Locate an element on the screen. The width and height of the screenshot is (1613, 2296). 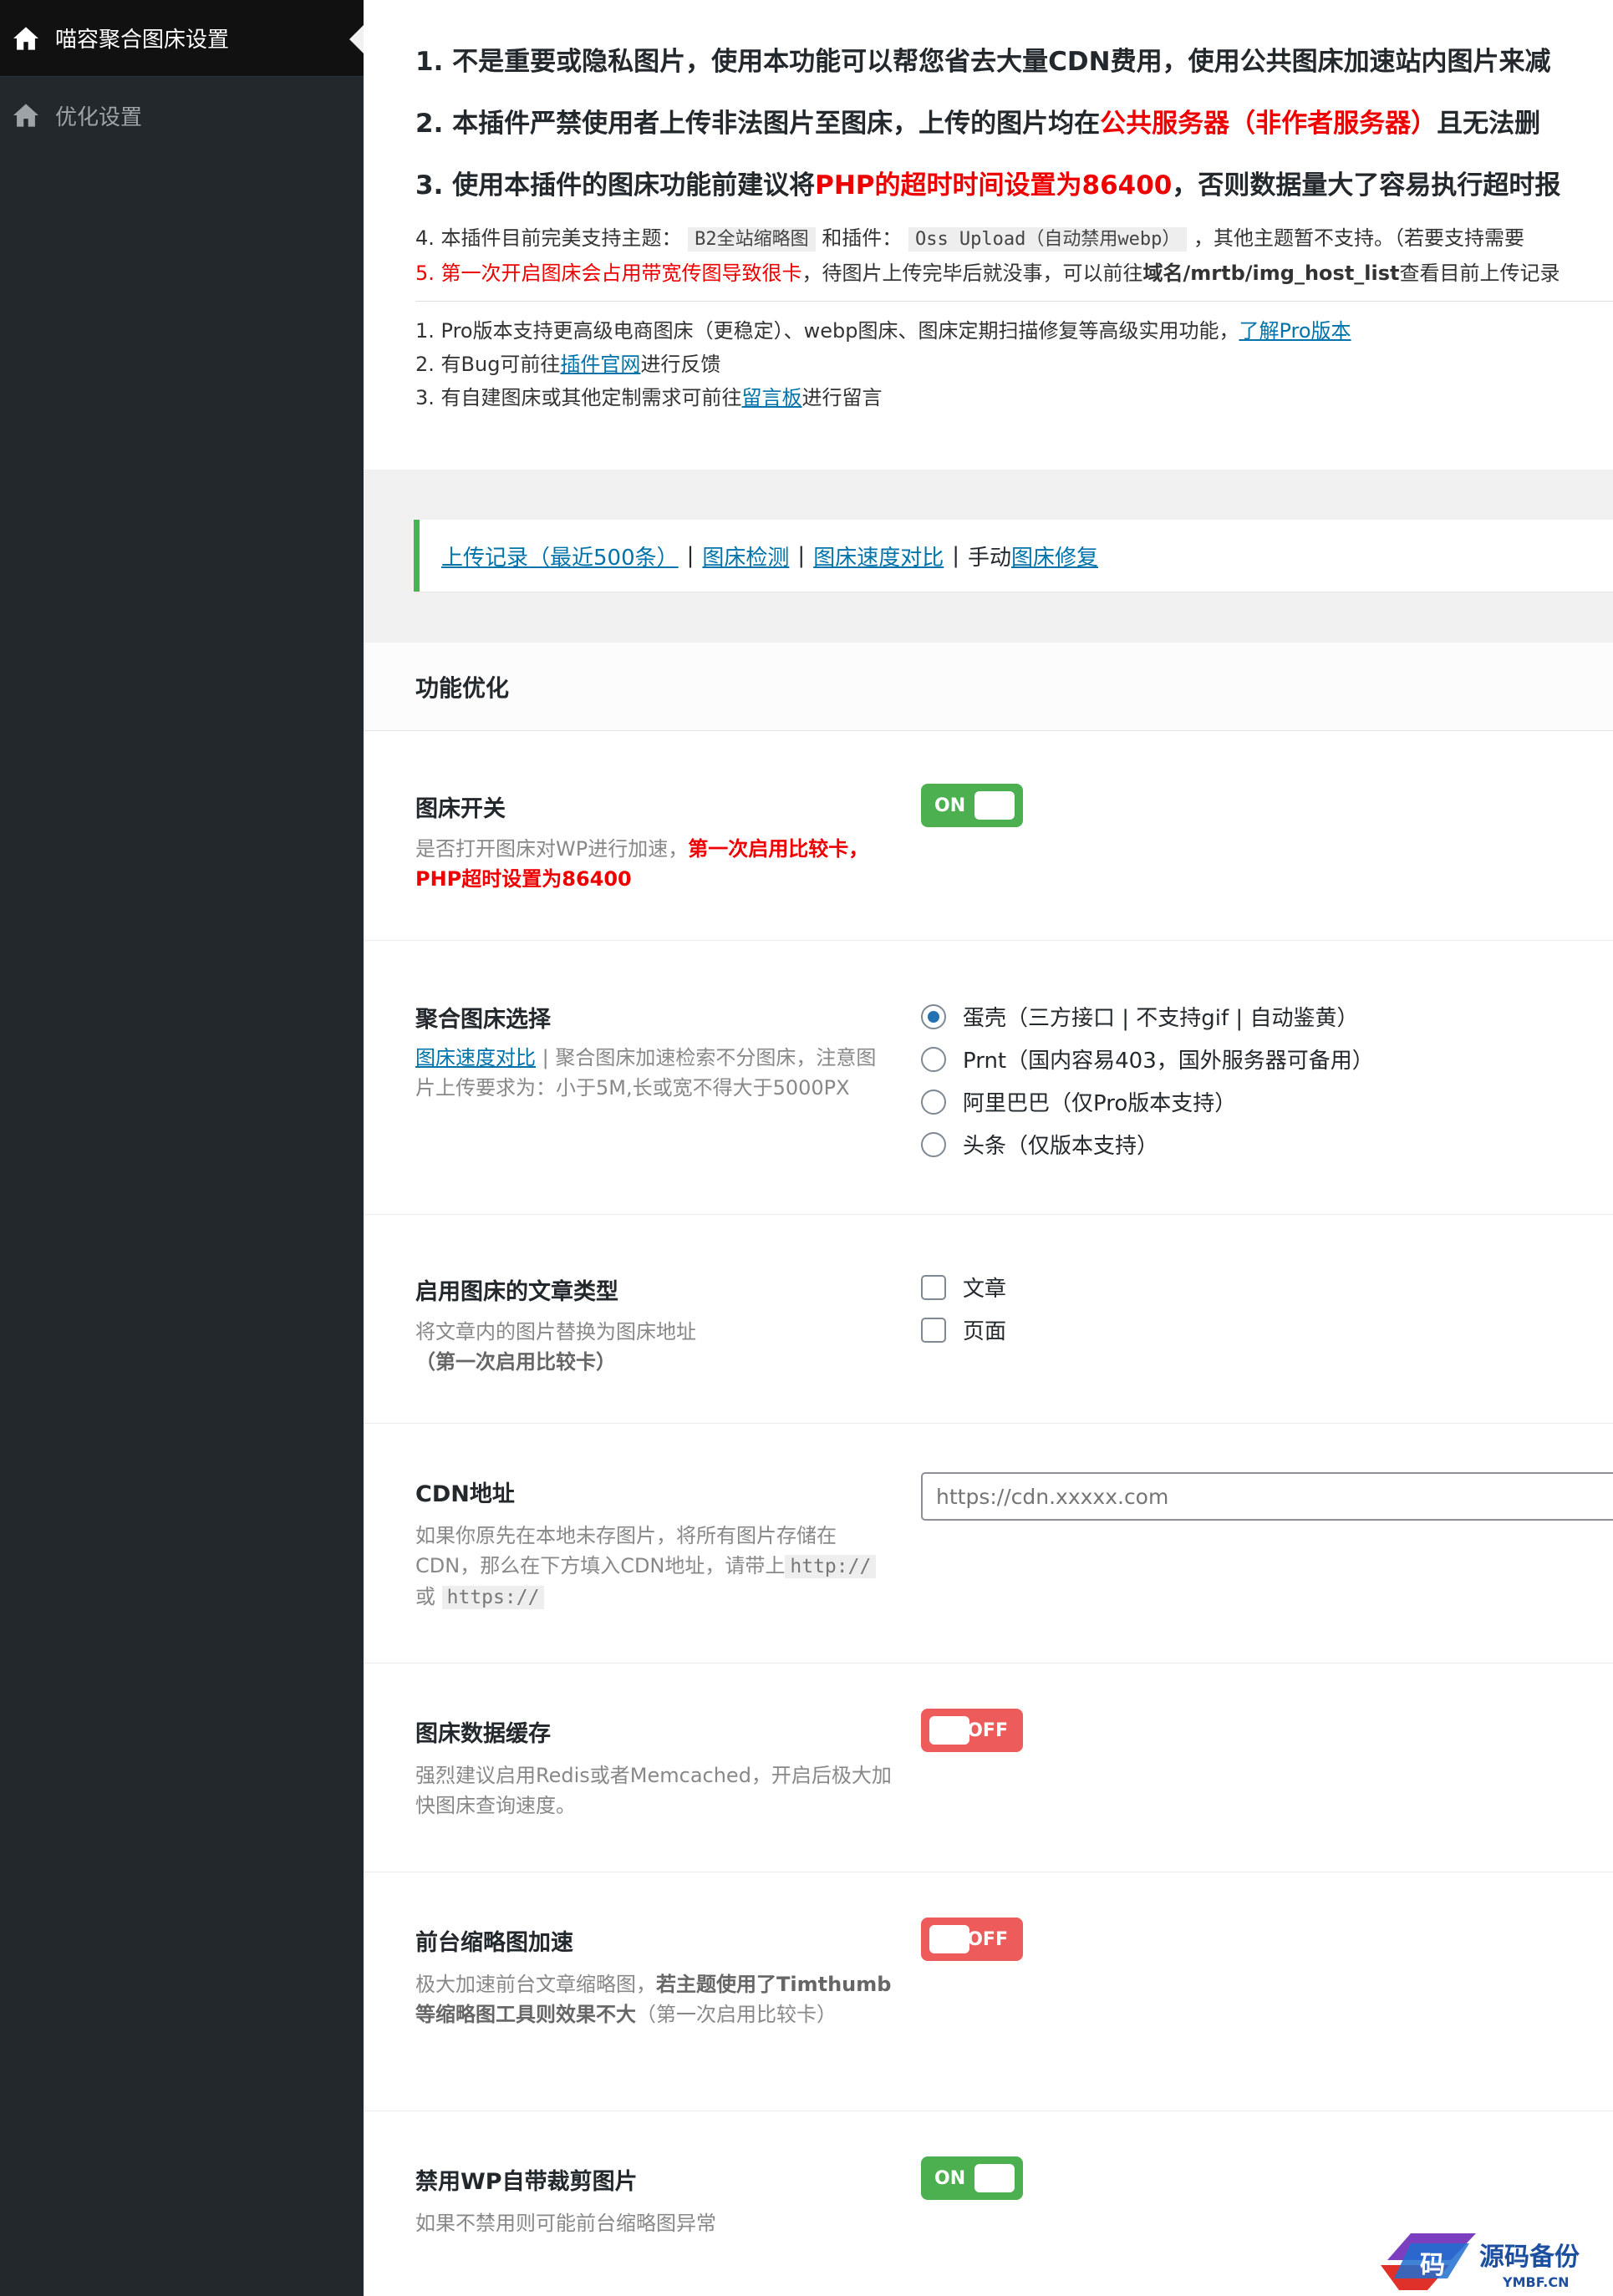
watermark-logo: 码 源码备份 YMBF.CN is located at coordinates (1495, 2261).